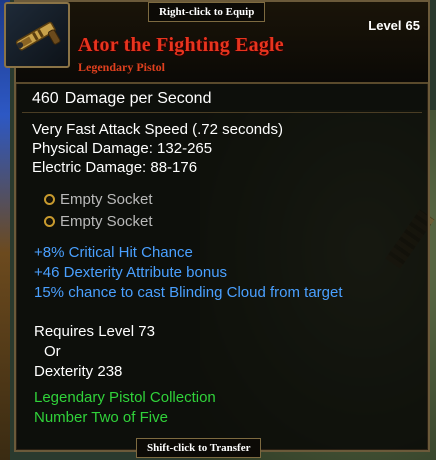 The height and width of the screenshot is (460, 436). I want to click on requirements: Requires Level 73 Or Dexterity 238, so click(94, 352).